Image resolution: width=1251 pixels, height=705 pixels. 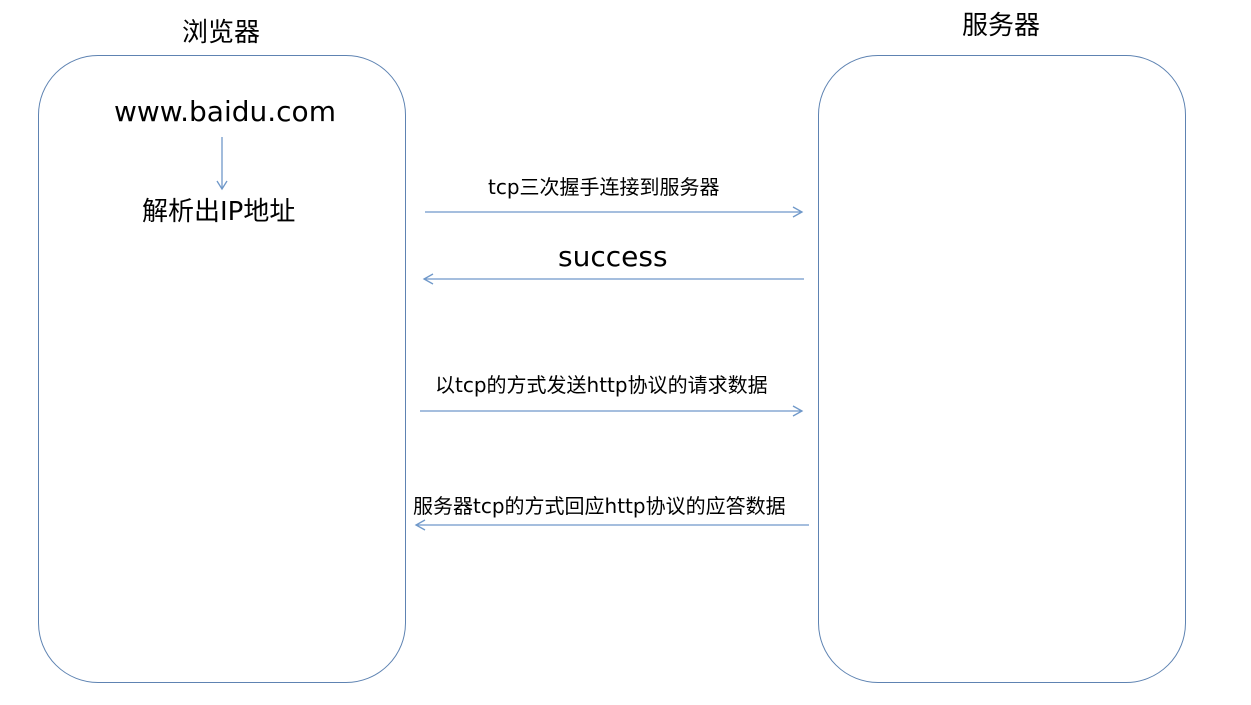 What do you see at coordinates (611, 525) in the screenshot?
I see `message-arrow-http-response` at bounding box center [611, 525].